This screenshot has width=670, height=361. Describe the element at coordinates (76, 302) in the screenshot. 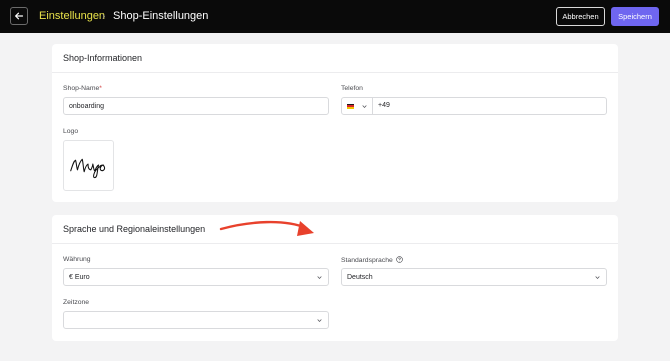

I see `timezone-label: Zeitzone` at that location.